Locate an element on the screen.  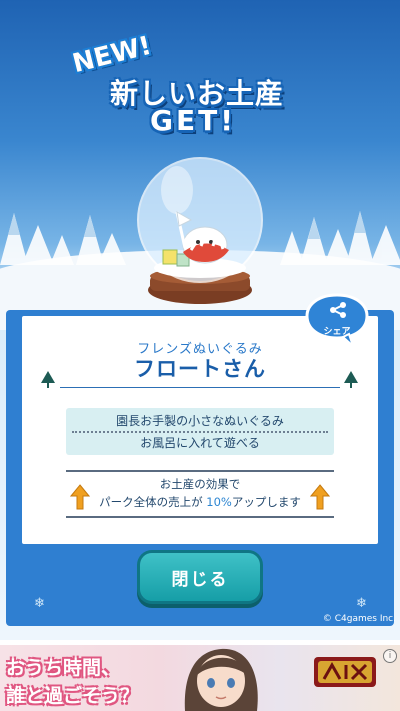
ad-banner: おうち時間、 誰と過ごそう？ i is located at coordinates (200, 678).